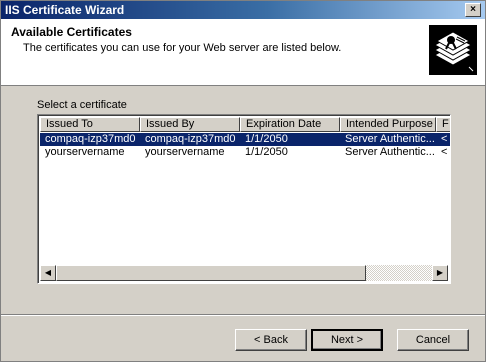 The width and height of the screenshot is (486, 362). Describe the element at coordinates (85, 152) in the screenshot. I see `cell-issued-to: yourservername` at that location.